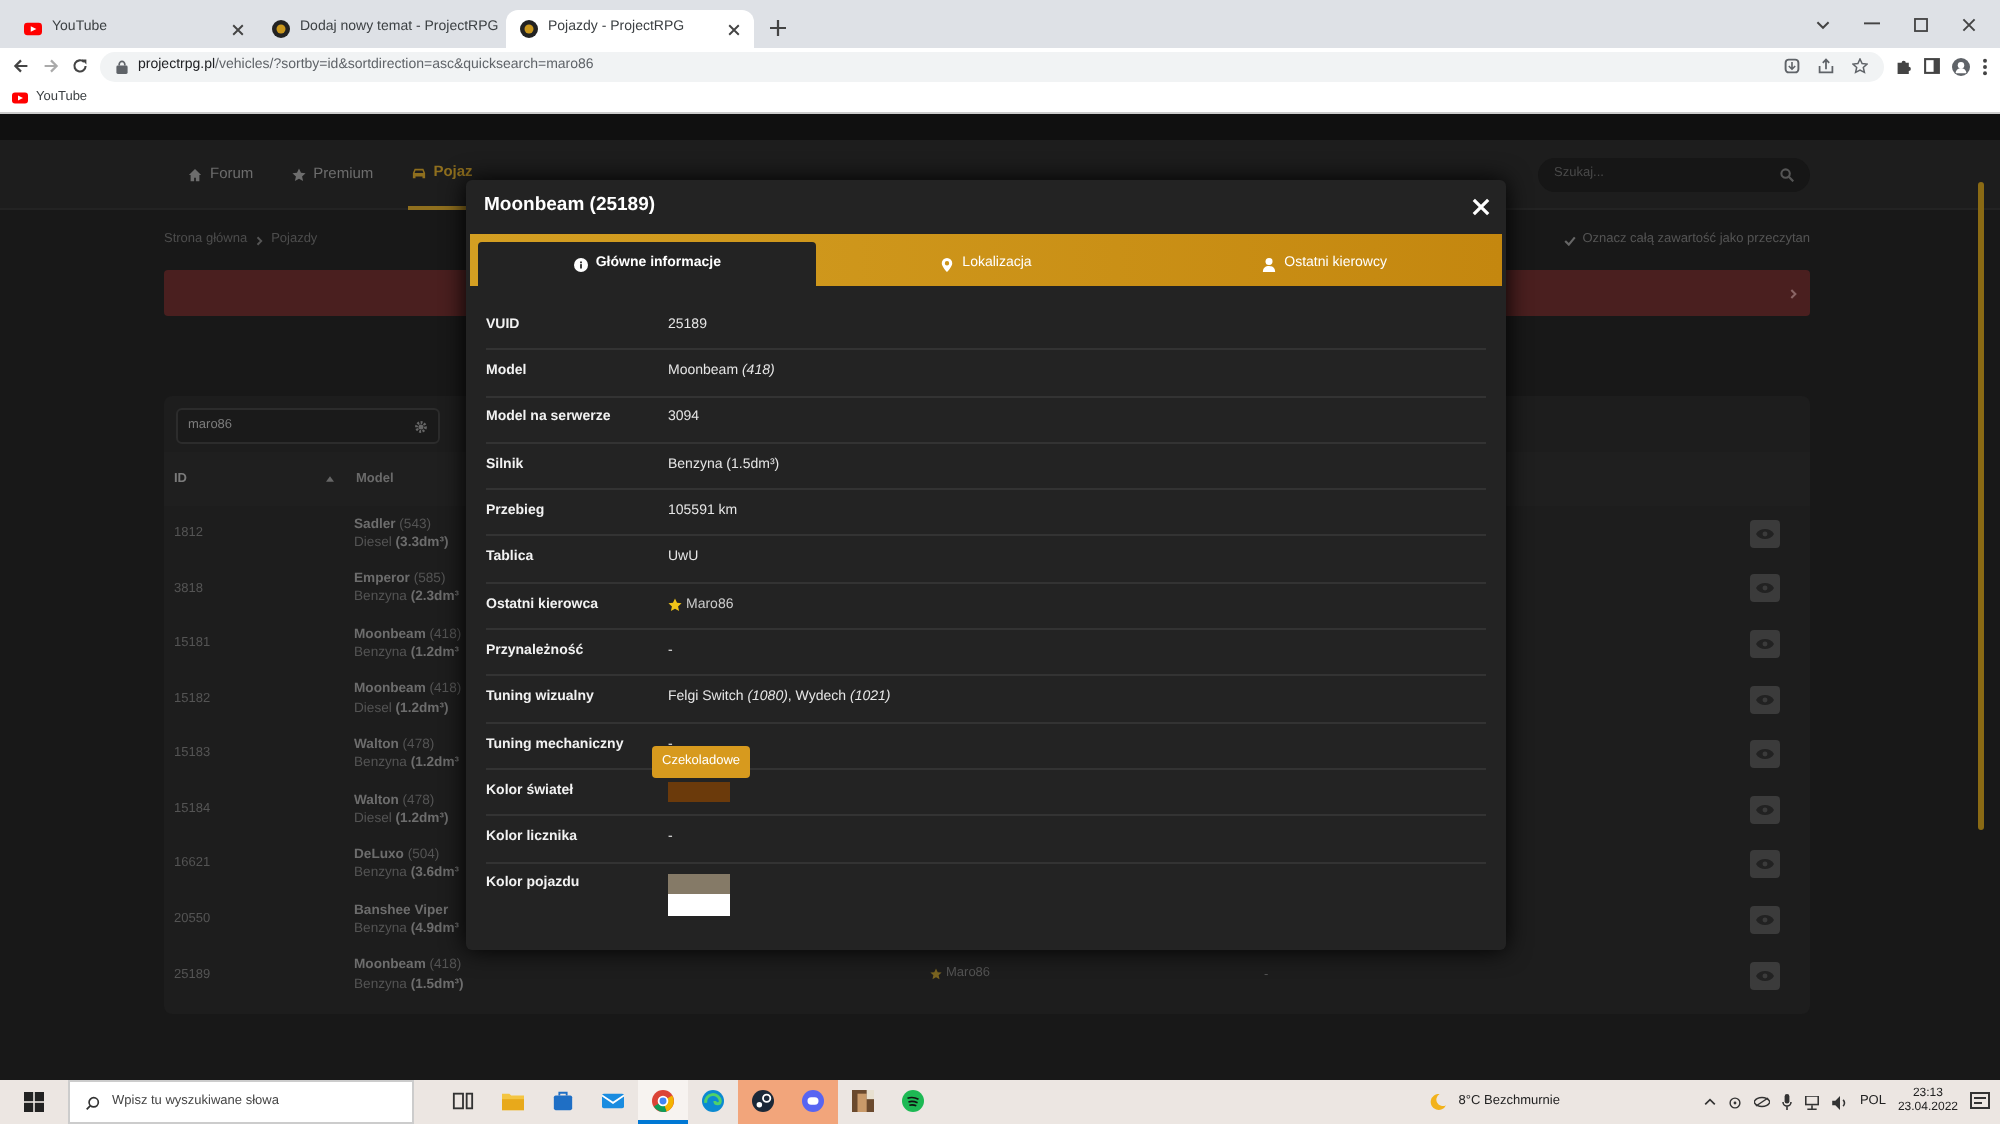 Image resolution: width=2000 pixels, height=1124 pixels. I want to click on taskbar-button, so click(763, 1102).